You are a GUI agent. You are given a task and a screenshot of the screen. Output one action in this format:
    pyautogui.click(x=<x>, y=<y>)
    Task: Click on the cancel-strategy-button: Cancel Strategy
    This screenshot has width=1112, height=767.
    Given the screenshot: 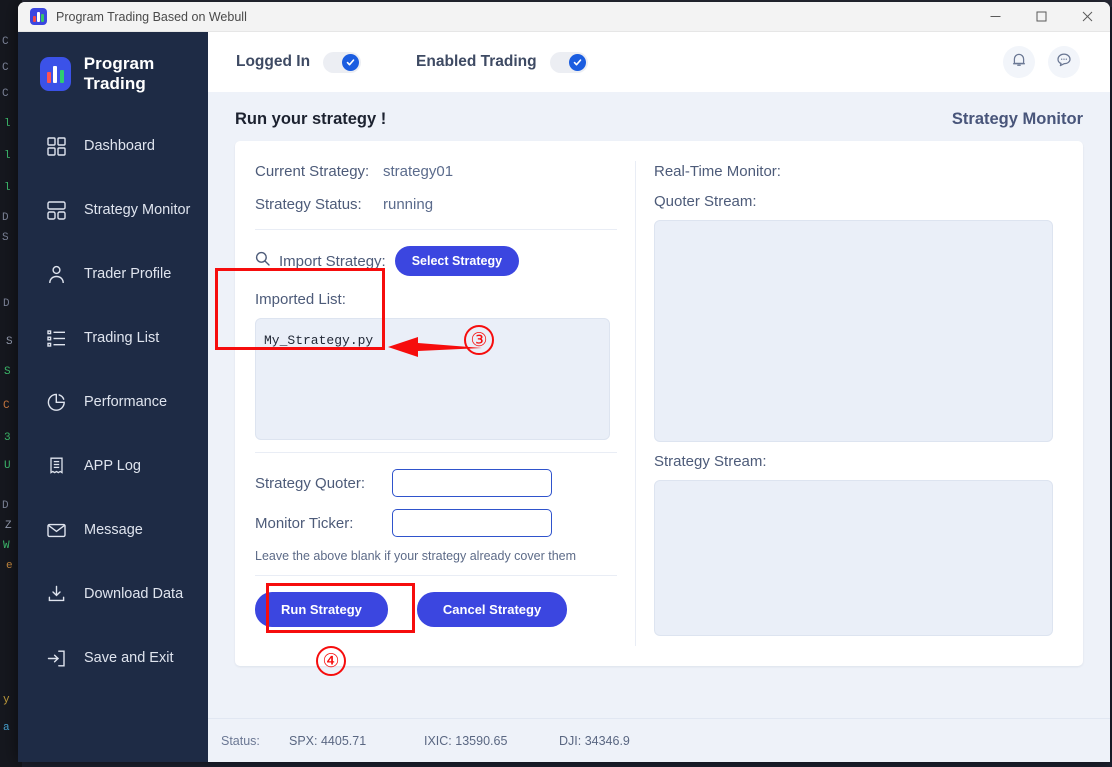 What is the action you would take?
    pyautogui.click(x=492, y=609)
    